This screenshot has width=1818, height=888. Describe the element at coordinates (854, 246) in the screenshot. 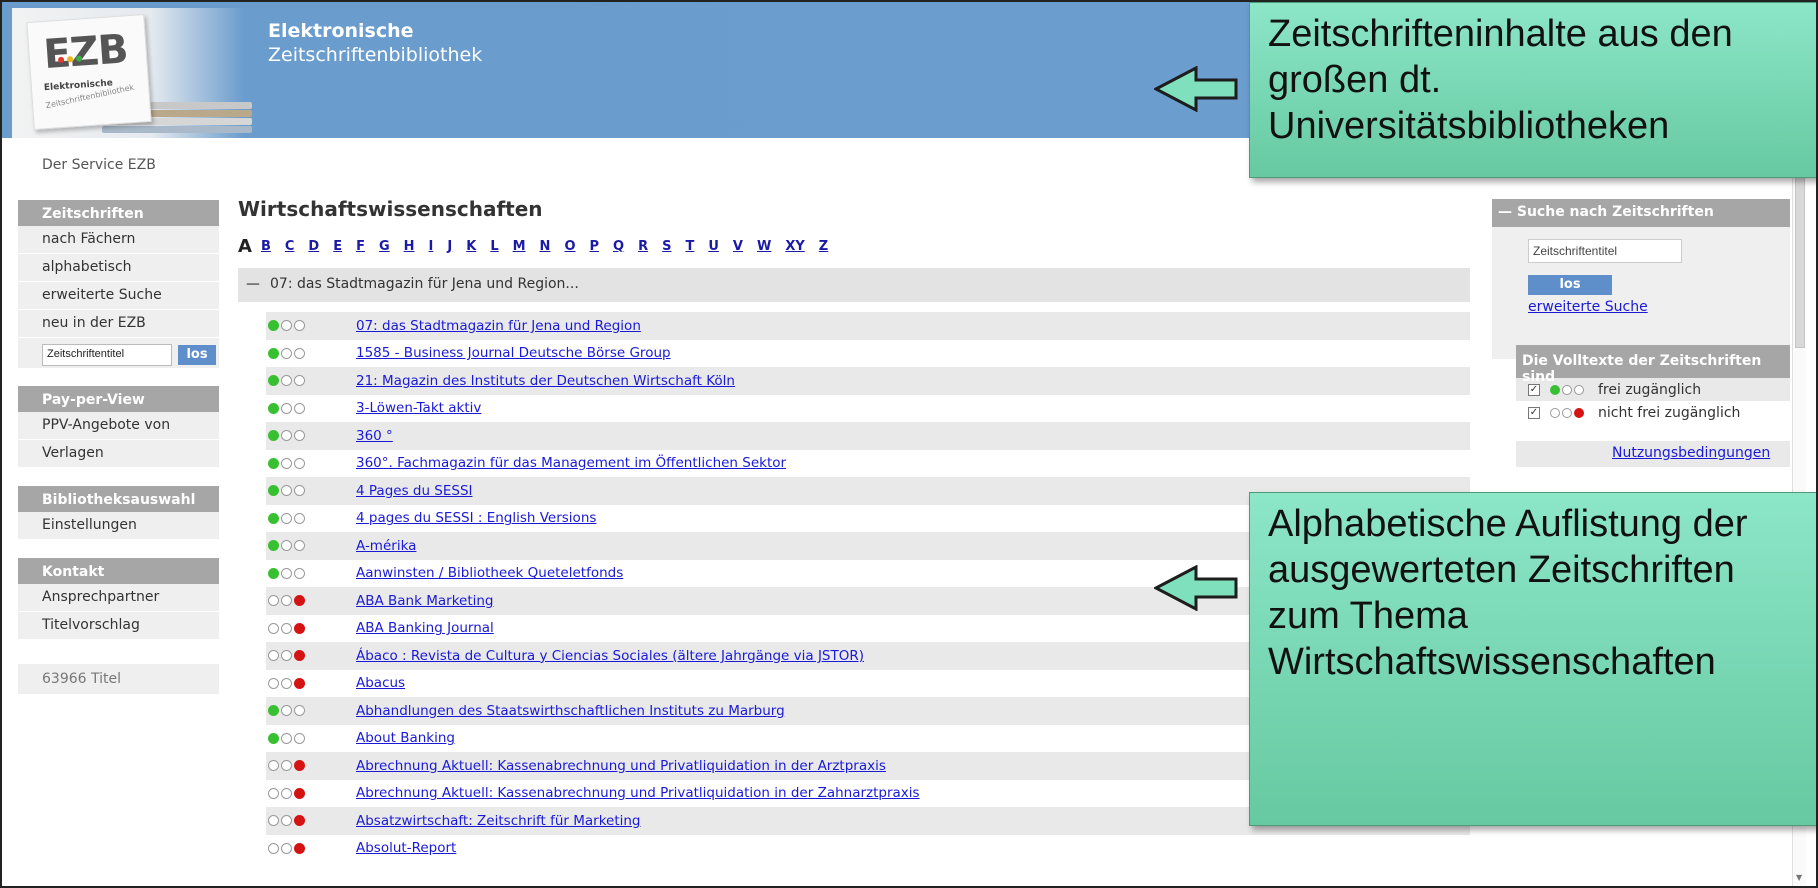

I see `alphabet-nav: A B C D E F G H I J K L M N O P Q R S T U V W XY Z` at that location.